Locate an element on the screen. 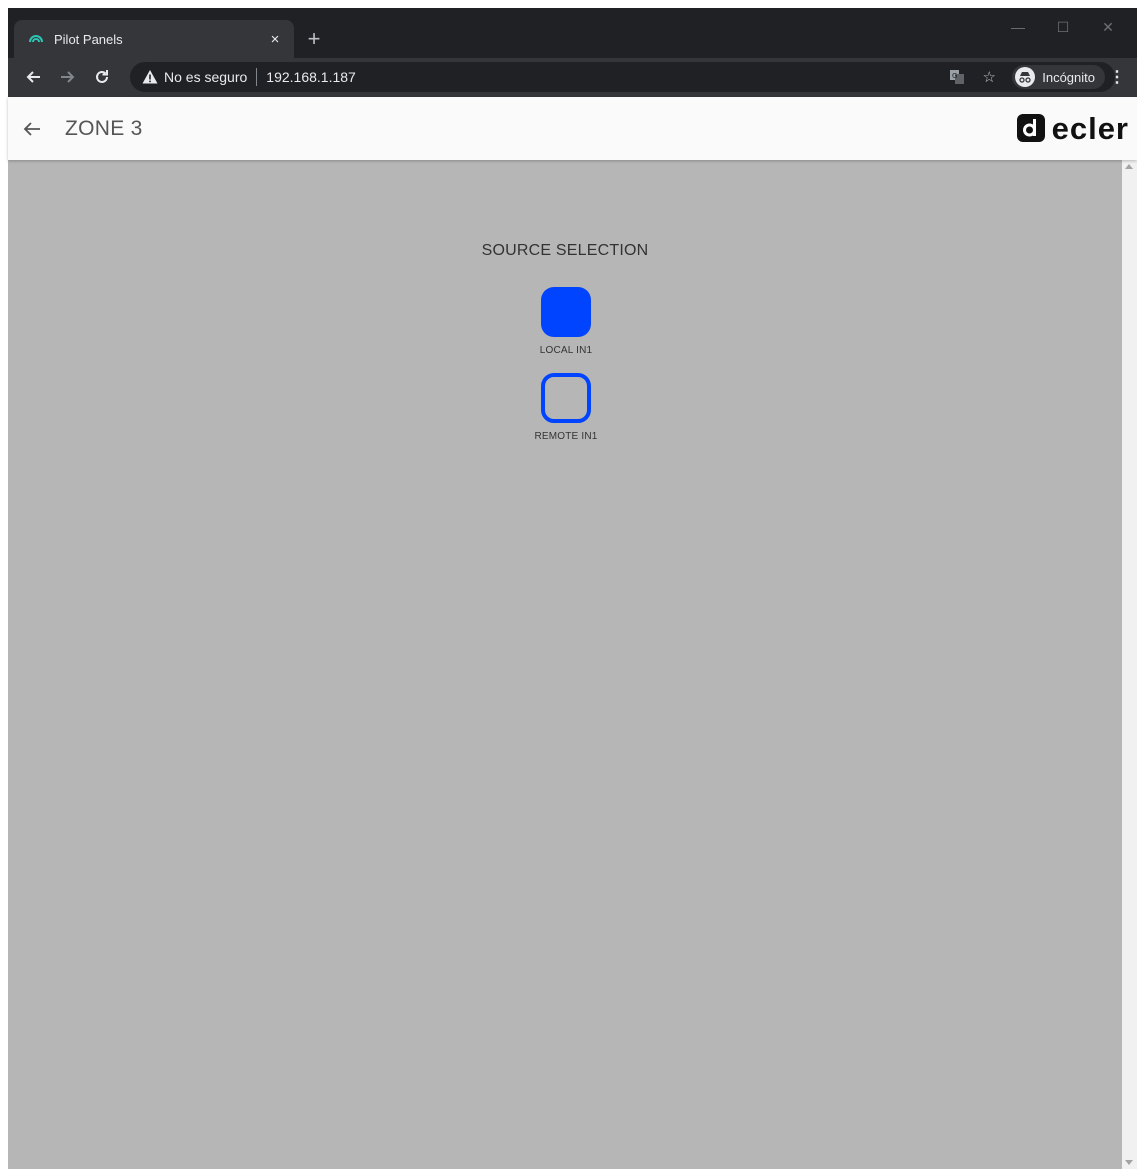 This screenshot has width=1137, height=1169. tab-title: Pilot Panels is located at coordinates (88, 39).